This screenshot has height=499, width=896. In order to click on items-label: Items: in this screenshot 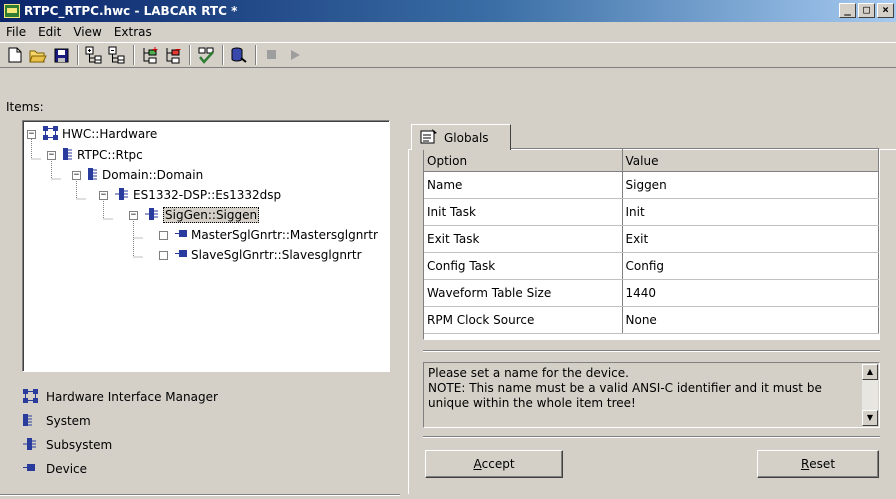, I will do `click(25, 107)`.